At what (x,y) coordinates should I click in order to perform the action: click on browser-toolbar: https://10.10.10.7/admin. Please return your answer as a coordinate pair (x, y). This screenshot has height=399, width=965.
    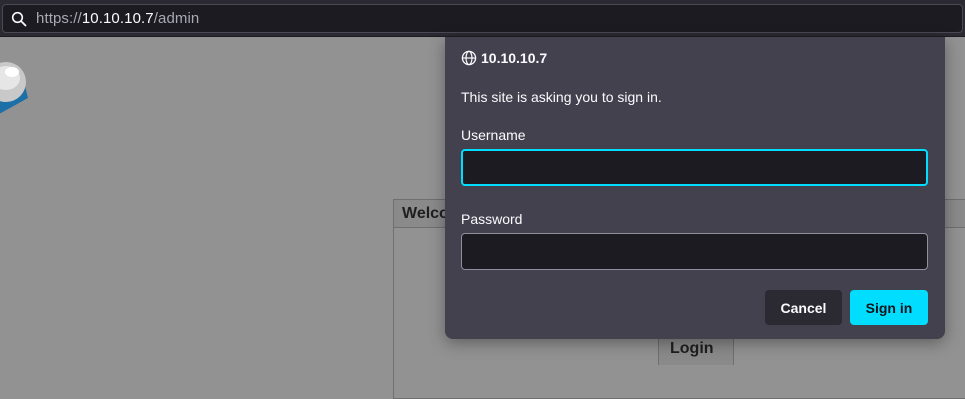
    Looking at the image, I should click on (482, 18).